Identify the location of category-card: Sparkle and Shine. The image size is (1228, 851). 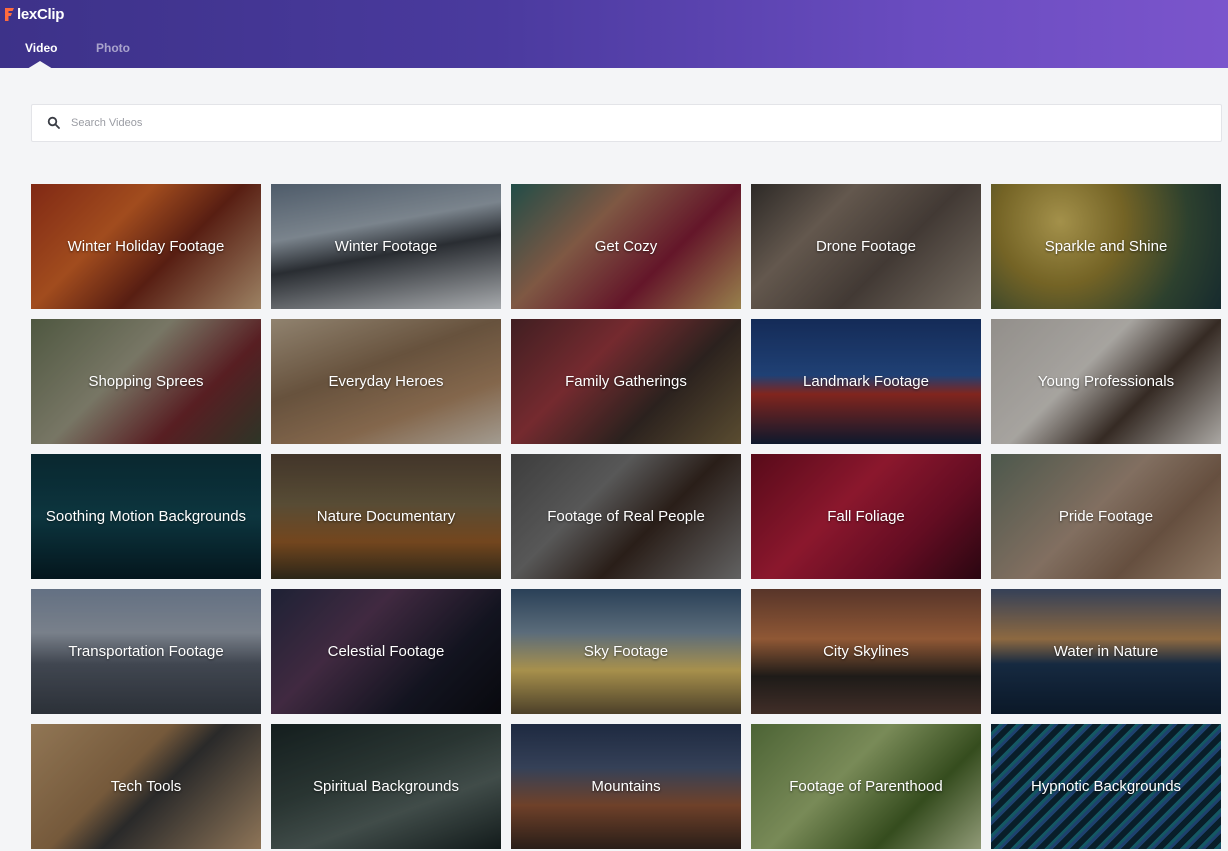
(1106, 246).